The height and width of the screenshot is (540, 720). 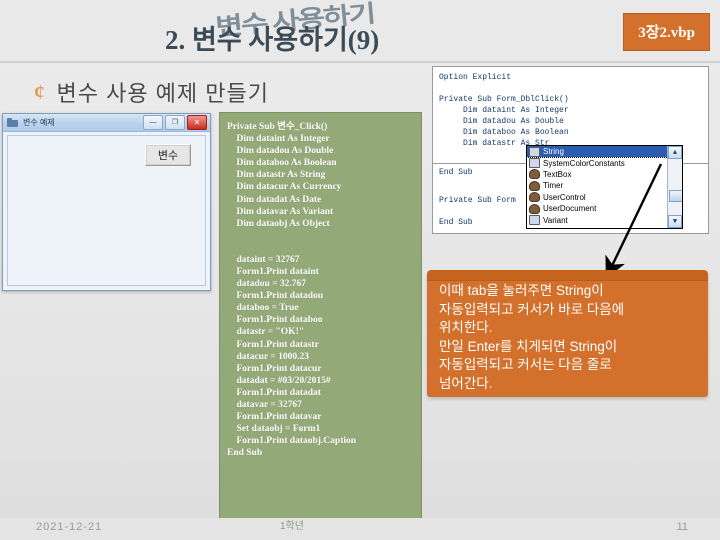 What do you see at coordinates (268, 356) in the screenshot?
I see `code-line: datacur = 1000.23` at bounding box center [268, 356].